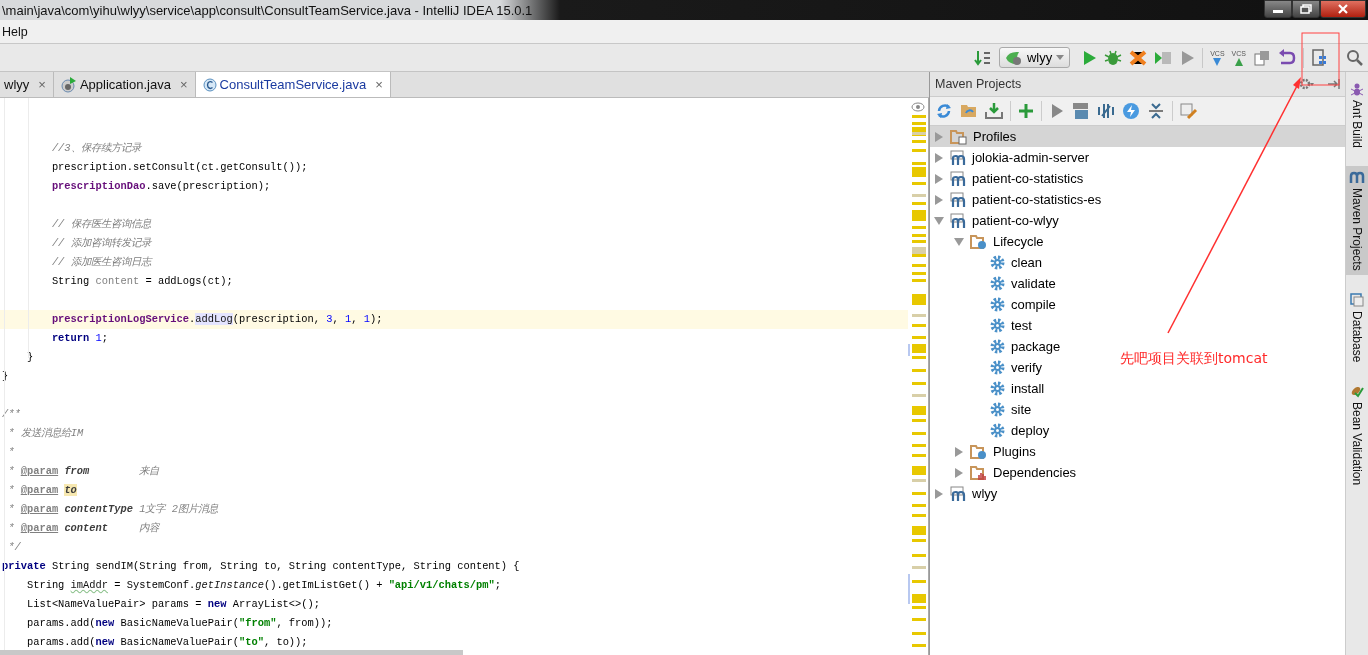 This screenshot has height=655, width=1368. What do you see at coordinates (1013, 57) in the screenshot?
I see `leaf-icon` at bounding box center [1013, 57].